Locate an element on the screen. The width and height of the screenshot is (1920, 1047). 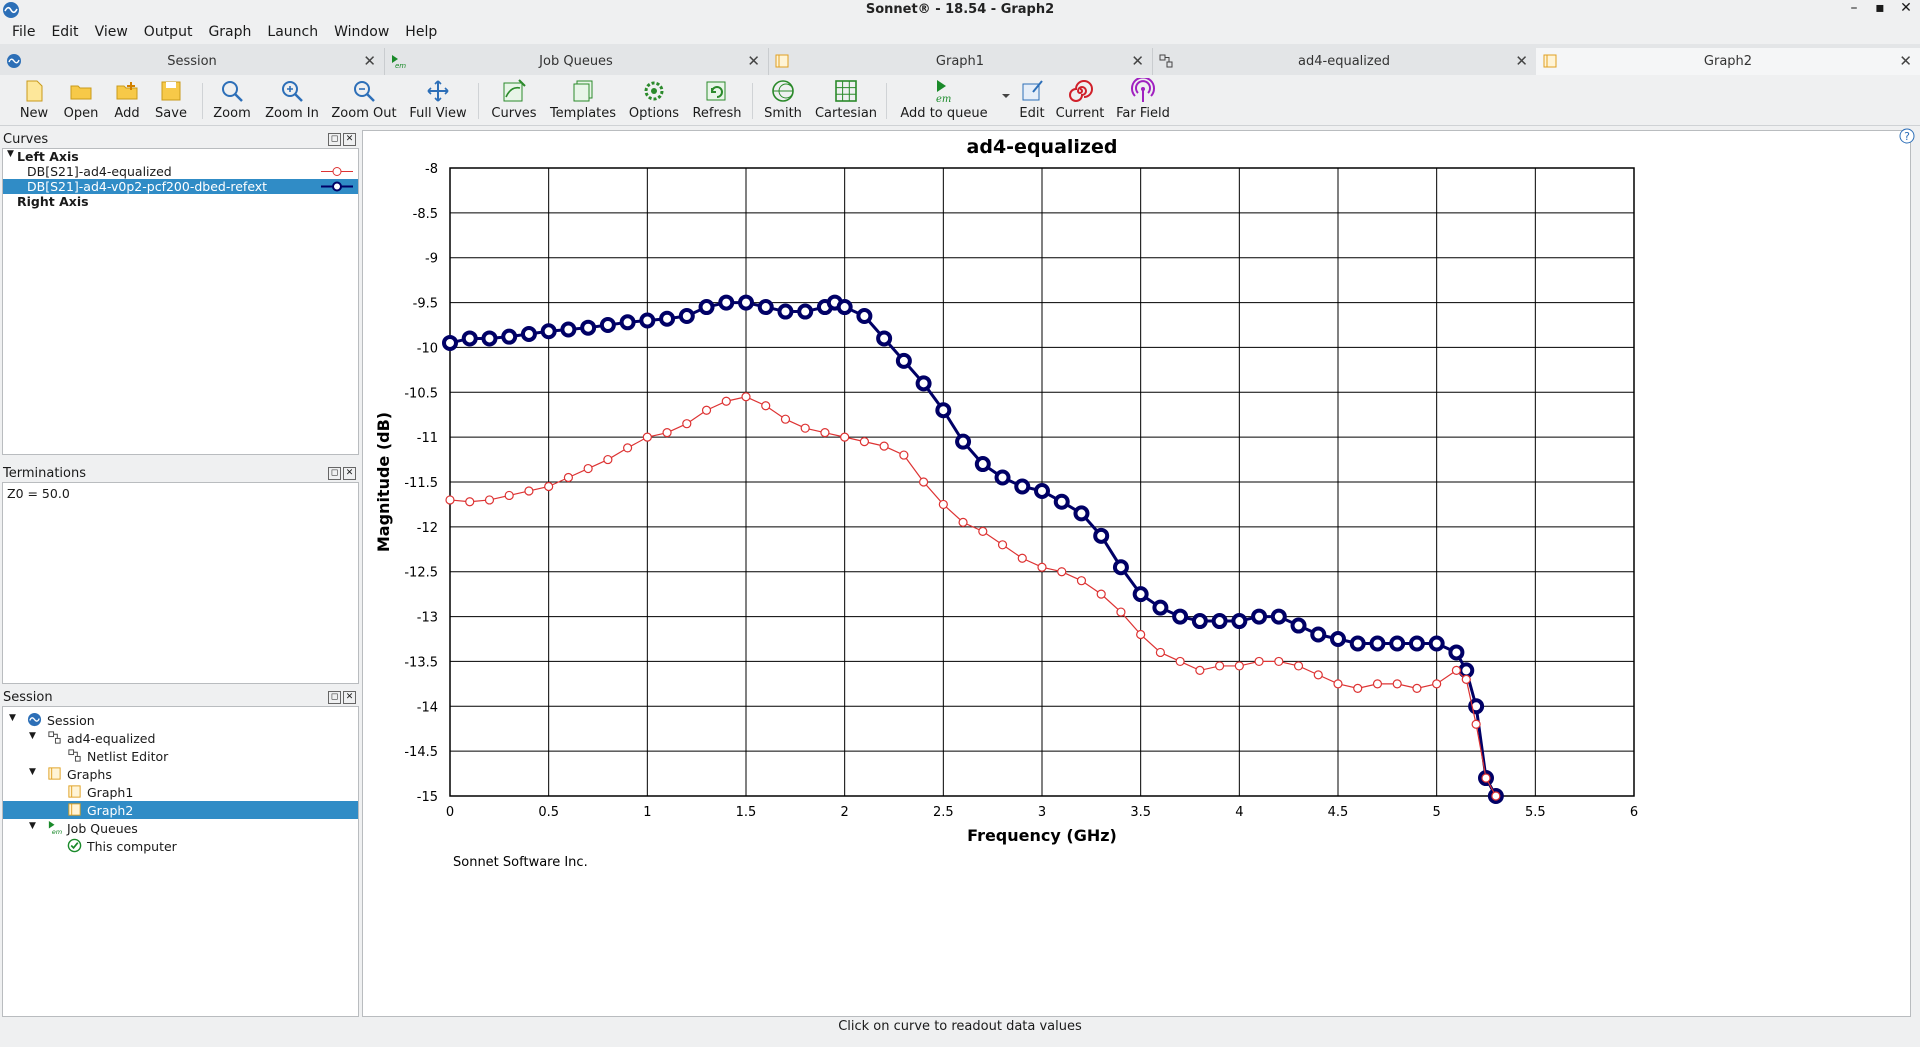
menu-view: View is located at coordinates (111, 32).